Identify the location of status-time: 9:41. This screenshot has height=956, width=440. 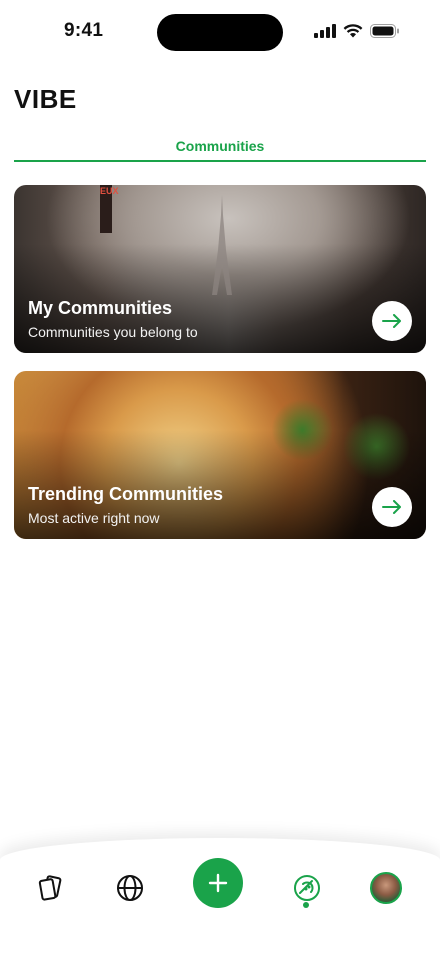
(84, 30).